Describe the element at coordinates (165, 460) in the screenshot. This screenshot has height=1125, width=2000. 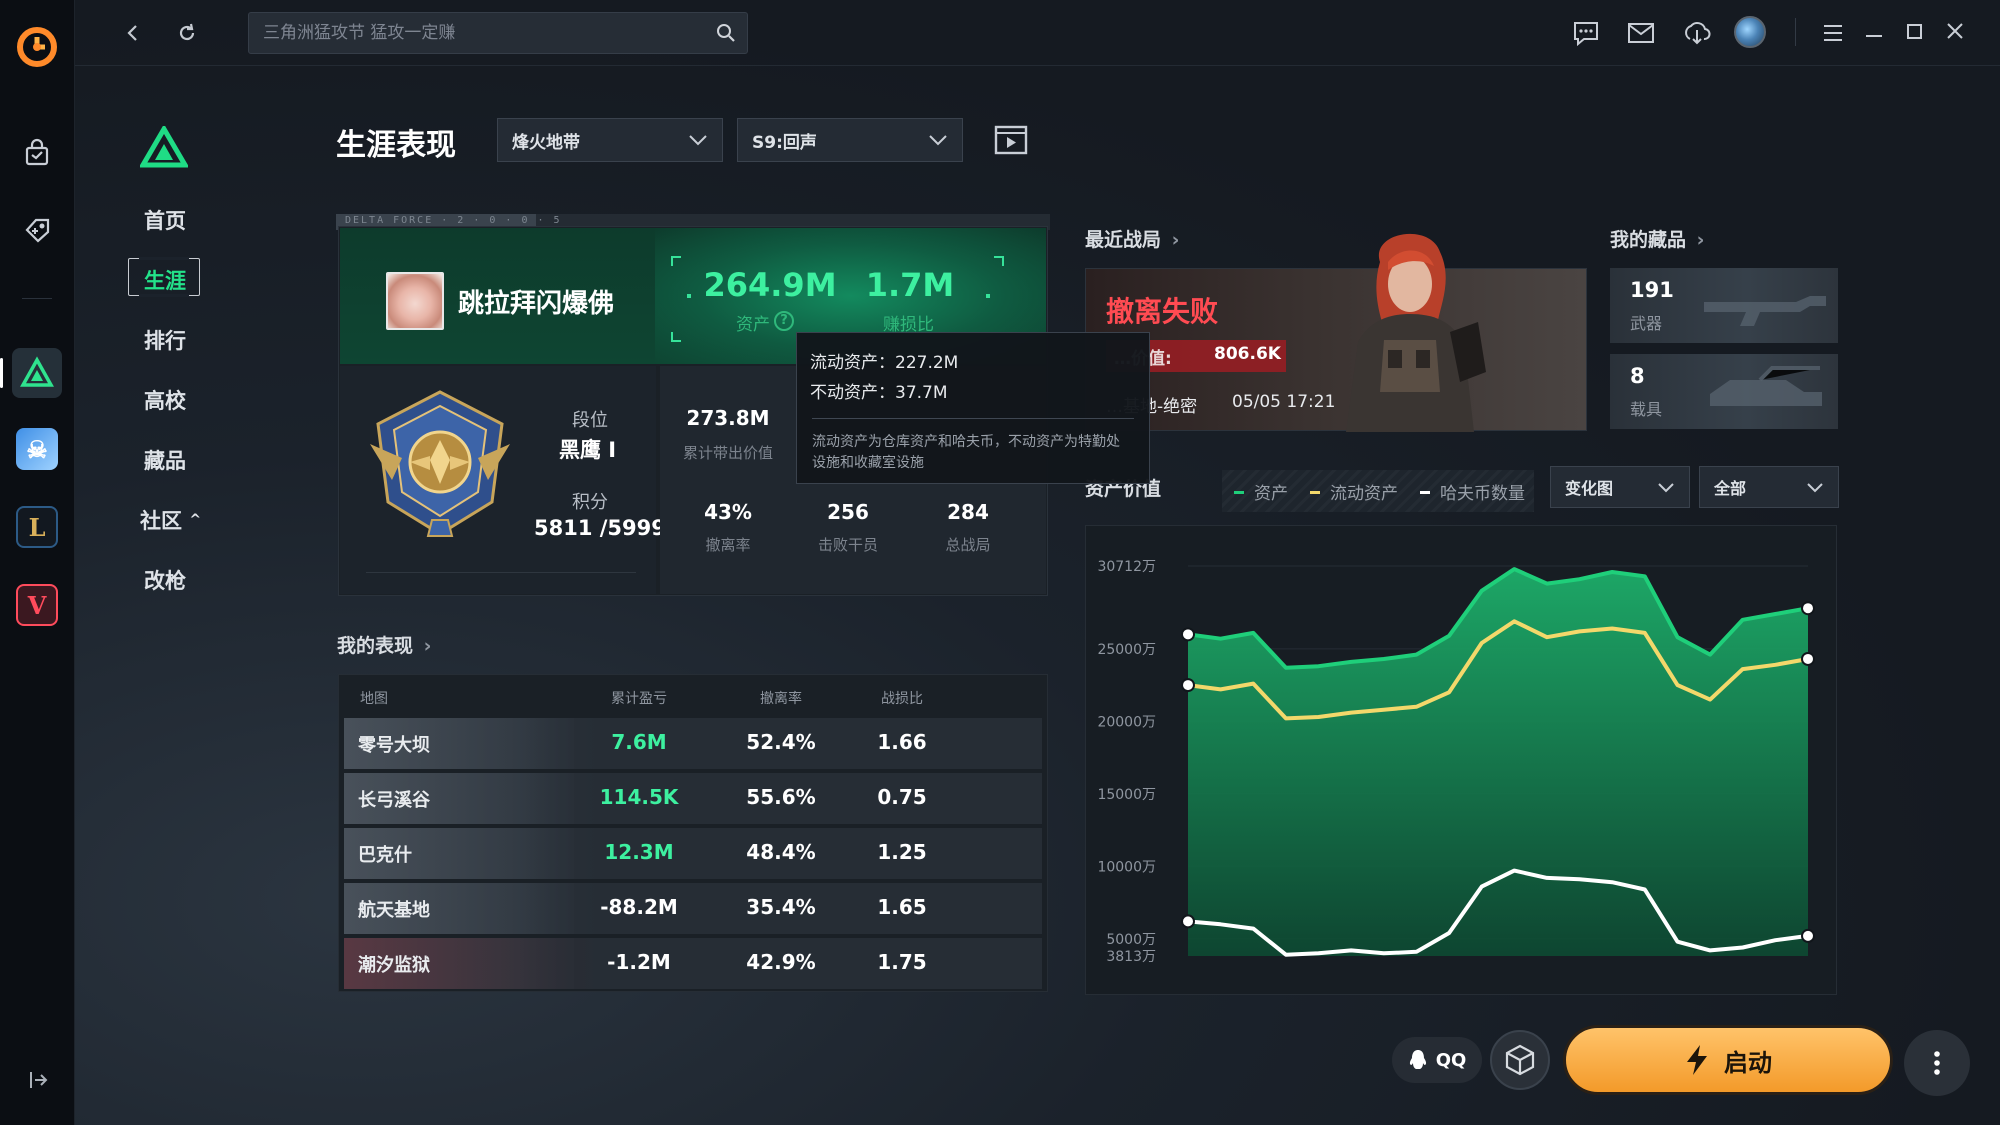
I see `subnav-item-collection: 藏品` at that location.